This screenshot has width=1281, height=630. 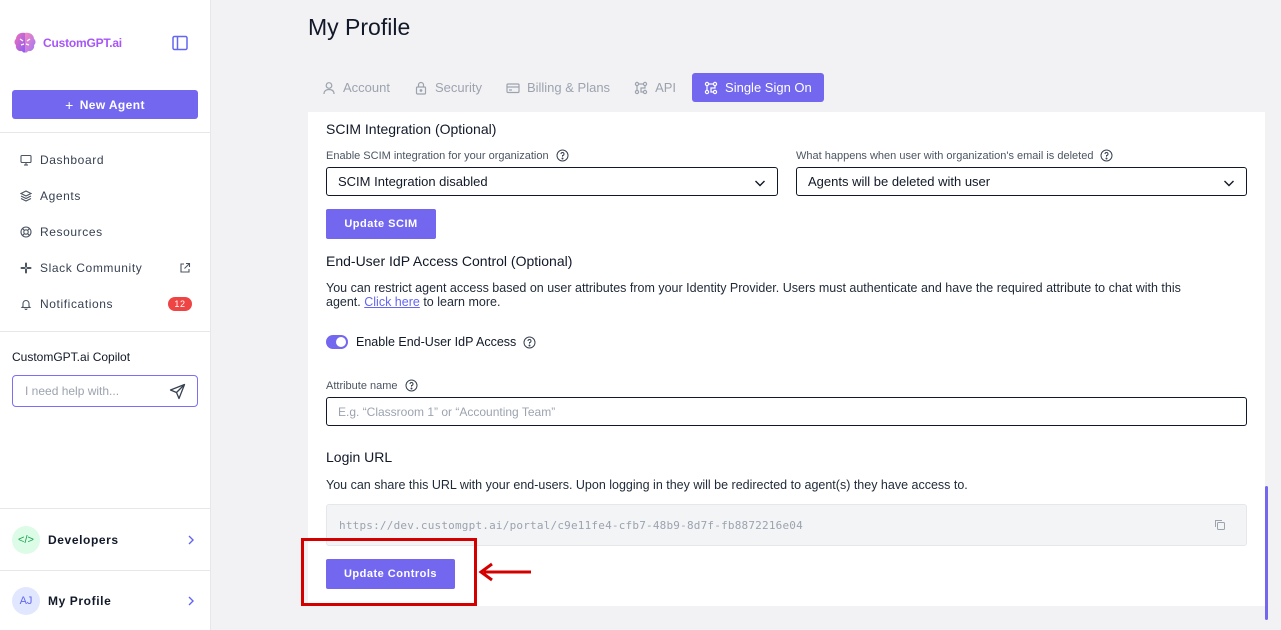 What do you see at coordinates (362, 385) in the screenshot?
I see `attribute-name-label-text: Attribute name` at bounding box center [362, 385].